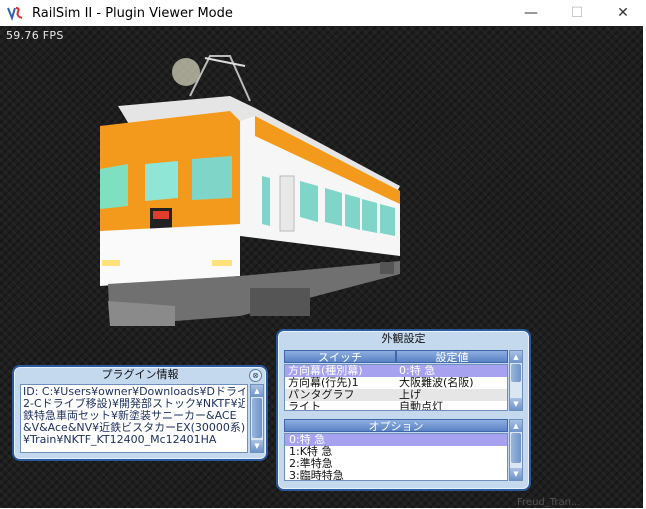 The width and height of the screenshot is (646, 509). I want to click on plugin-info-scrollbar: ▲ ▼, so click(257, 418).